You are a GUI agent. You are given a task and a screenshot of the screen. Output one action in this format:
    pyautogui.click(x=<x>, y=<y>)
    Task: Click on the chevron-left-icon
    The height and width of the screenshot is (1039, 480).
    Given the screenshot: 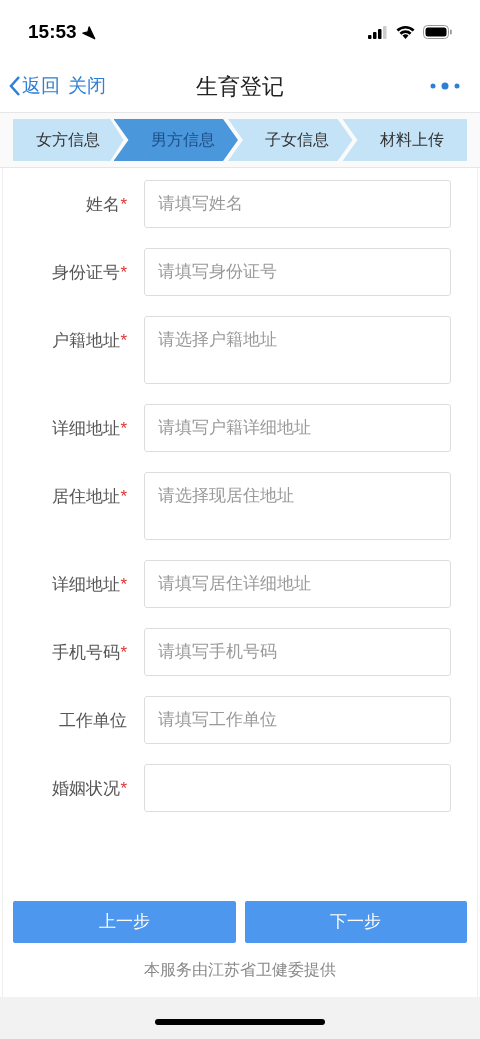 What is the action you would take?
    pyautogui.click(x=15, y=86)
    